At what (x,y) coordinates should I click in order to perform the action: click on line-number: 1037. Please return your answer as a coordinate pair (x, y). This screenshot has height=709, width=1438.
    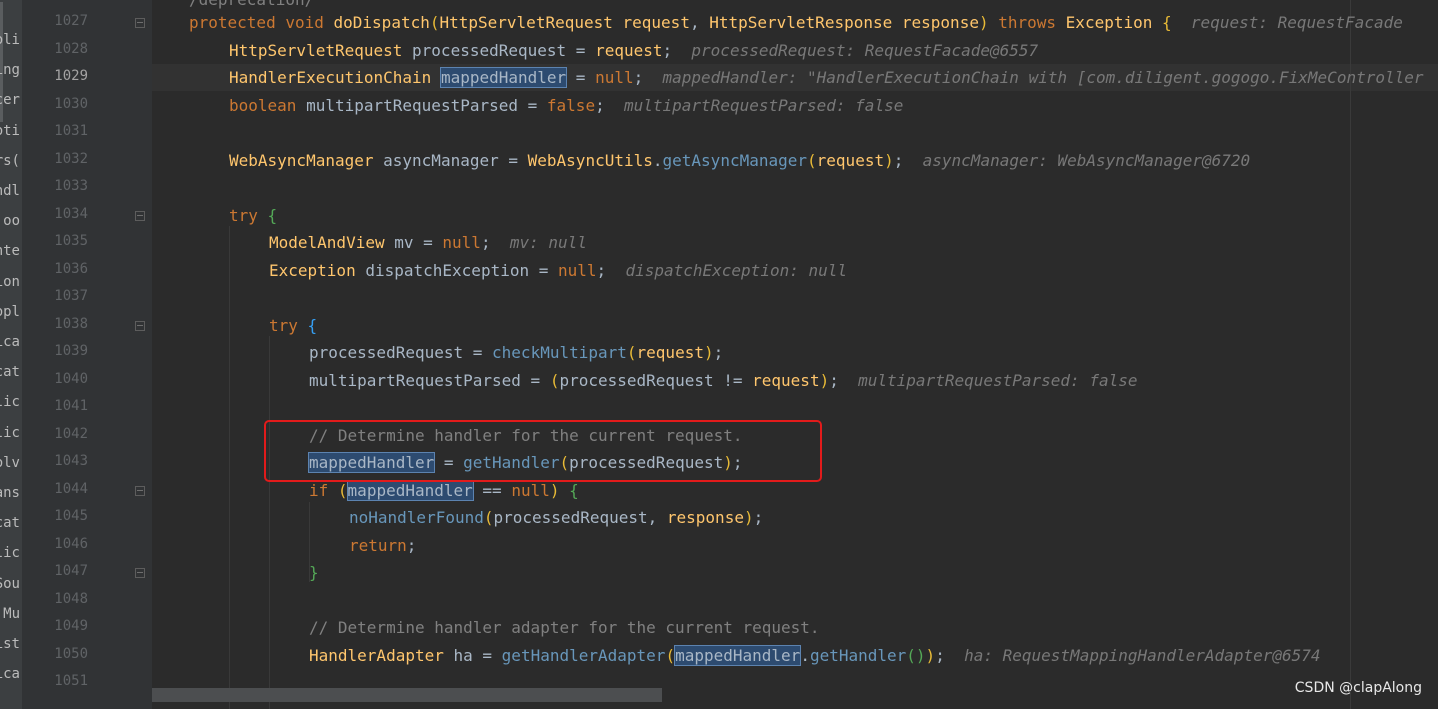
    Looking at the image, I should click on (69, 296).